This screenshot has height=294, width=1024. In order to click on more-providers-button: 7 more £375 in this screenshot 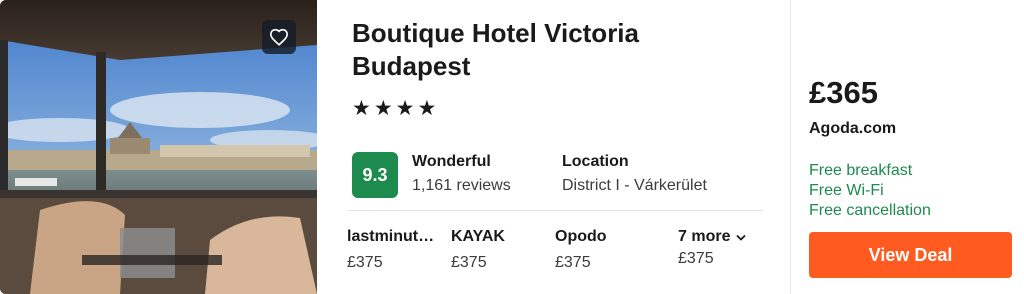, I will do `click(726, 248)`.